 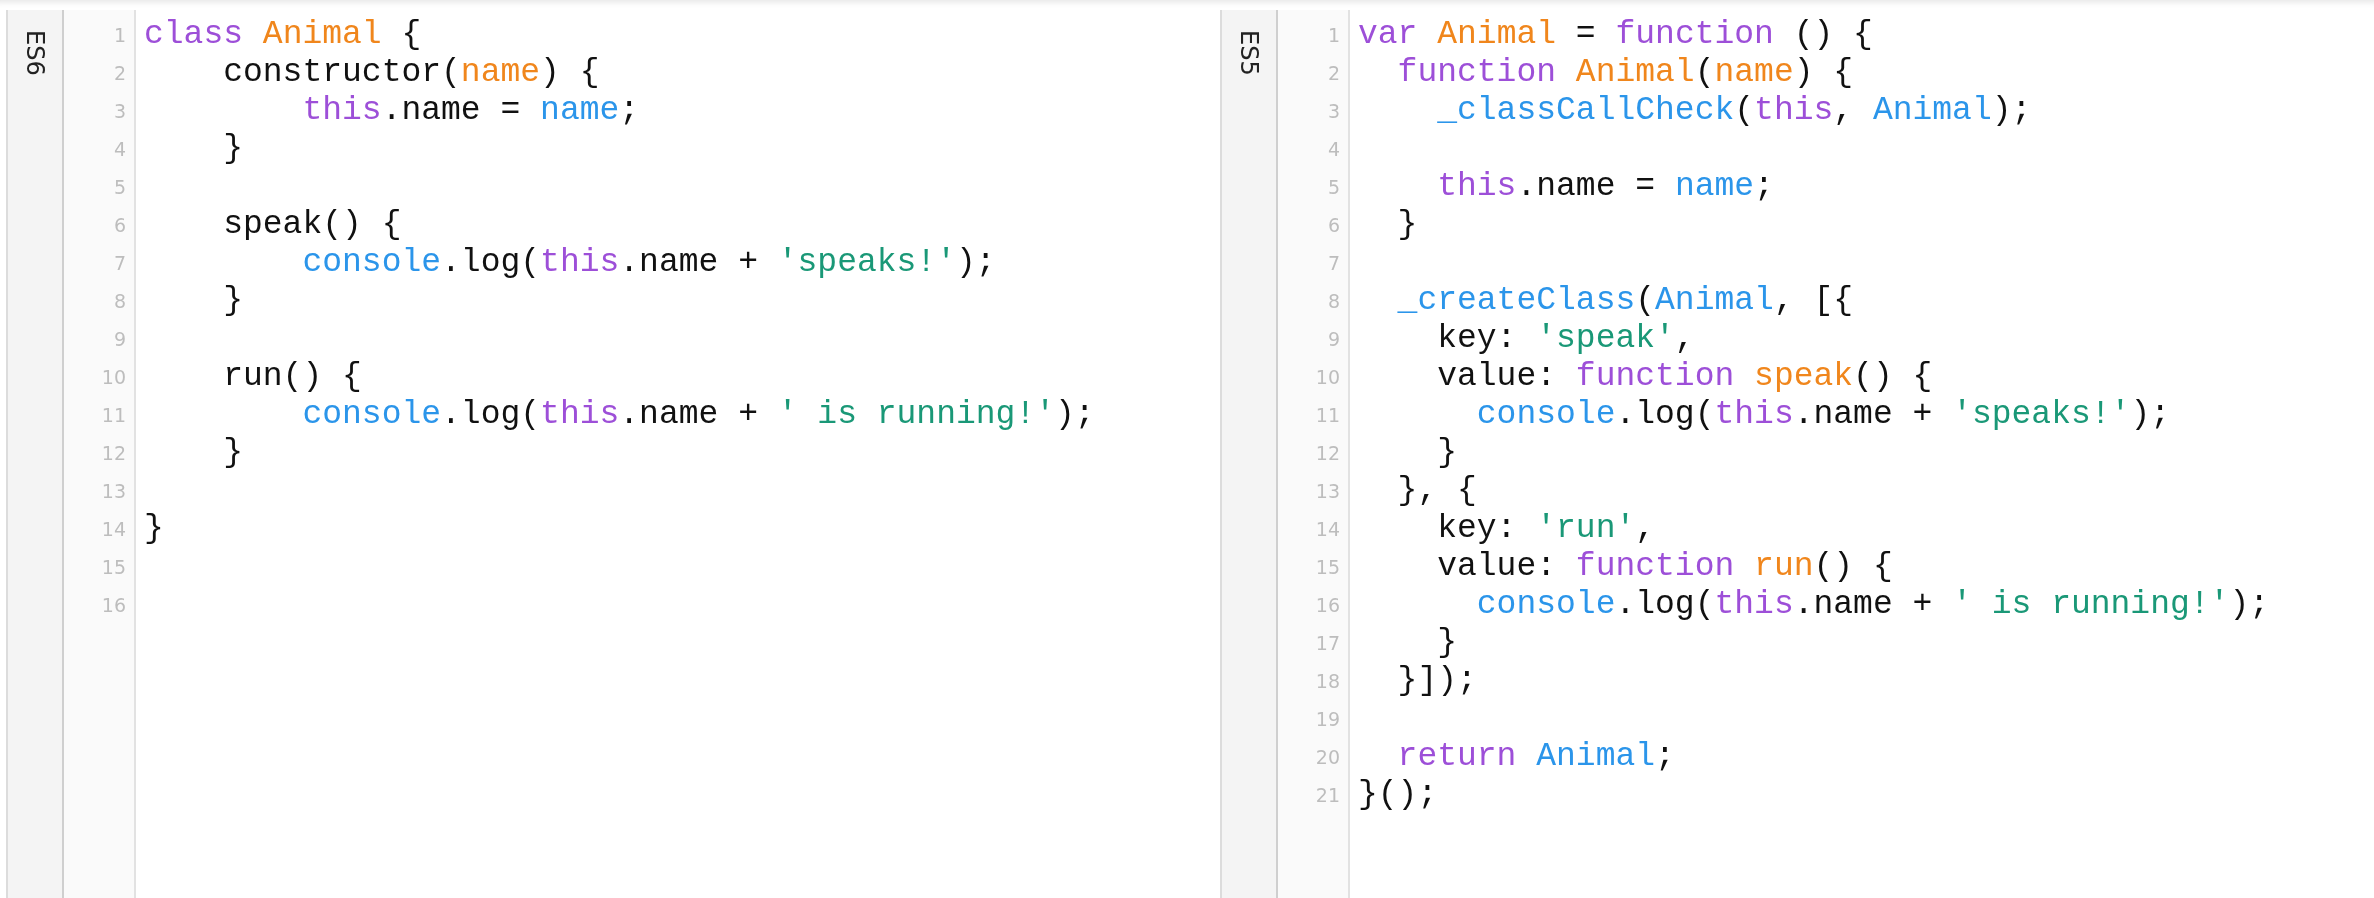 What do you see at coordinates (411, 73) in the screenshot?
I see `code-line: constructor(name) {` at bounding box center [411, 73].